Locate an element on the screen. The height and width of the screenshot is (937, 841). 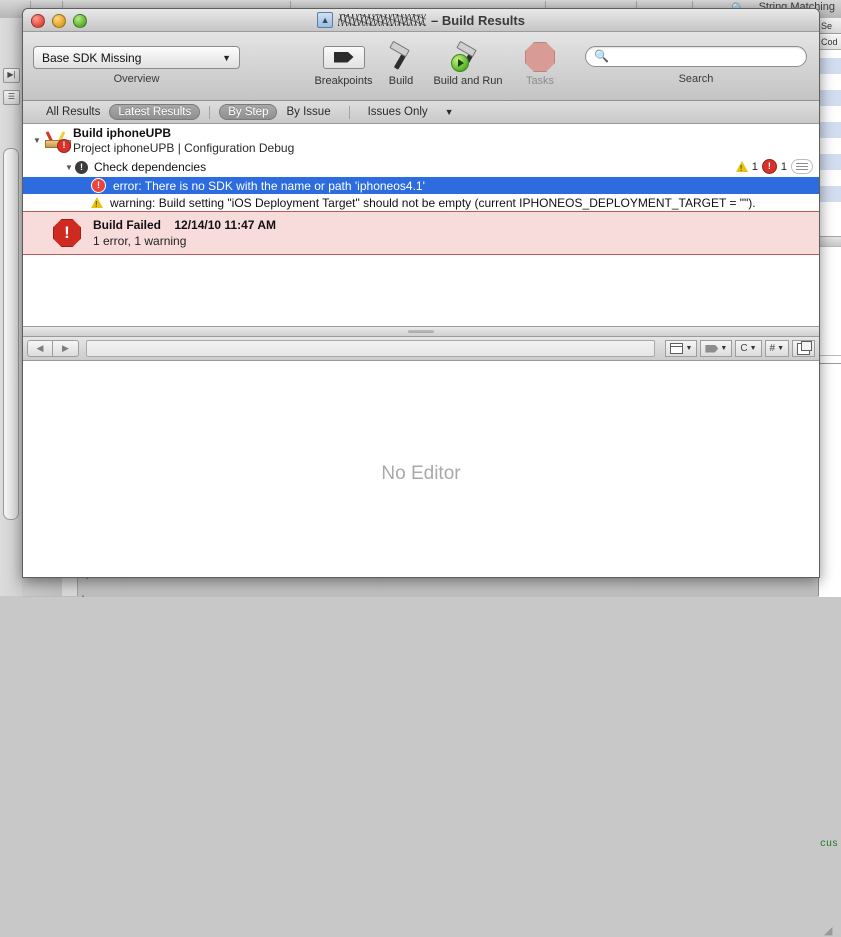
banner-title-line: Build Failed 12/14/10 11:47 AM is located at coordinates (184, 225).